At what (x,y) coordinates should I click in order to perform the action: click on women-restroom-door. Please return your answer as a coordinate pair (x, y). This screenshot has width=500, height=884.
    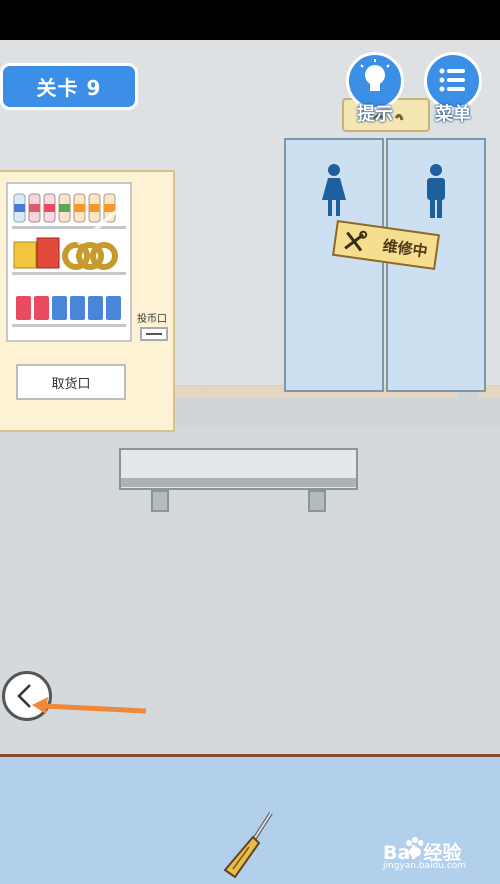
    Looking at the image, I should click on (334, 265).